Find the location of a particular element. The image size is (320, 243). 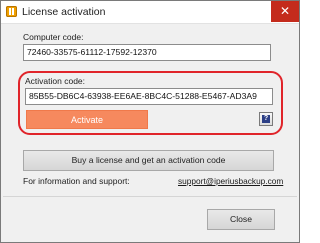

help-icon: ? is located at coordinates (266, 119).